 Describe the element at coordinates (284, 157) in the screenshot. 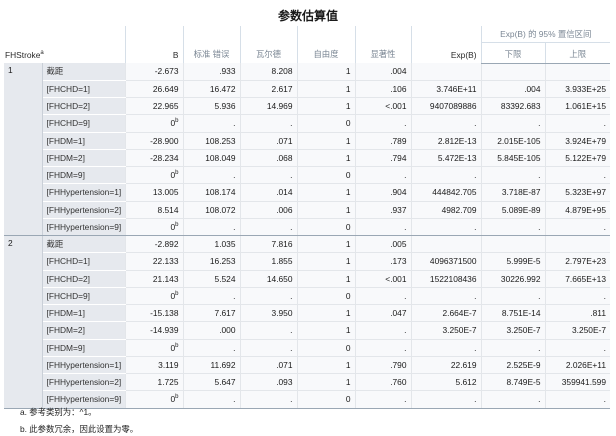

I see `cell-value: .068` at that location.